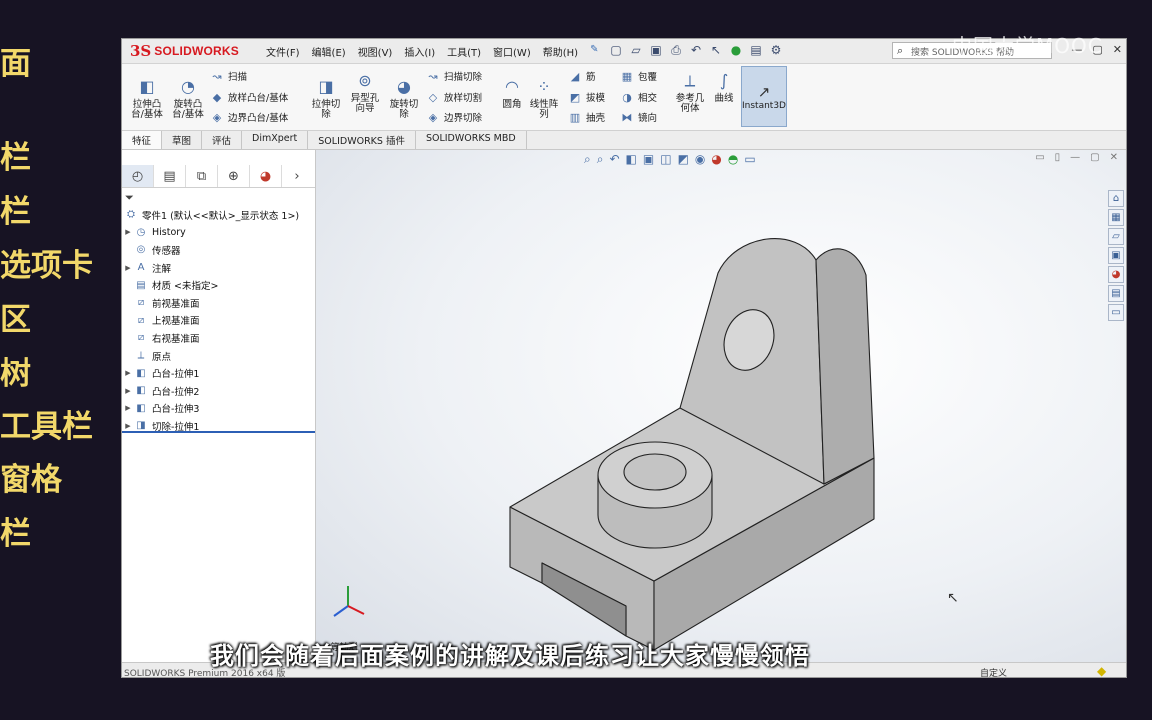 The image size is (1152, 720). What do you see at coordinates (141, 356) in the screenshot?
I see `origin-icon: ⟂` at bounding box center [141, 356].